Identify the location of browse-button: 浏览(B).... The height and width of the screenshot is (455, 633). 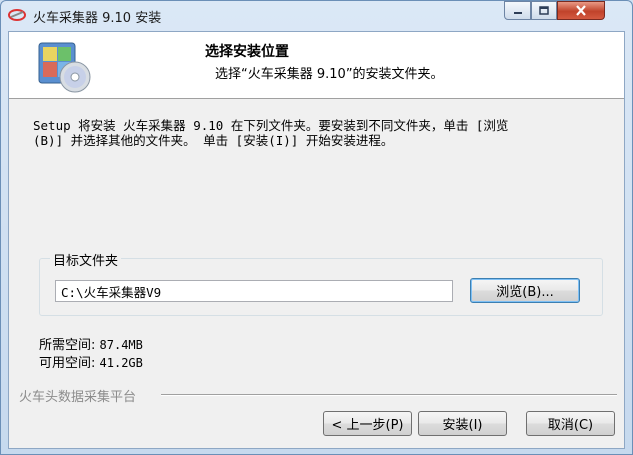
(525, 290).